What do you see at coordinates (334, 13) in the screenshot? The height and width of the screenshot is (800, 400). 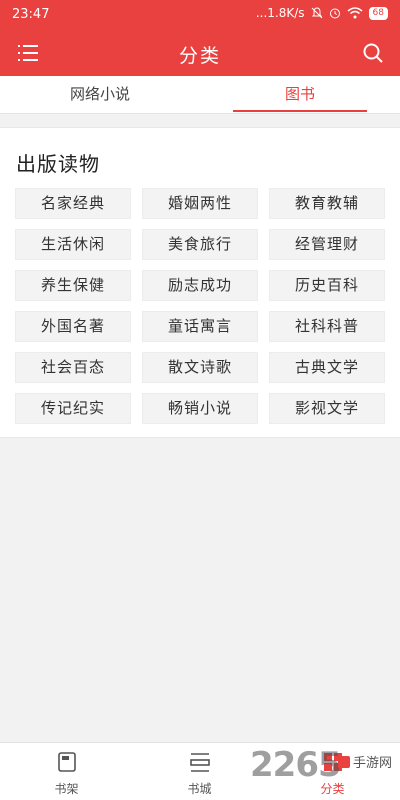 I see `alarm-icon` at bounding box center [334, 13].